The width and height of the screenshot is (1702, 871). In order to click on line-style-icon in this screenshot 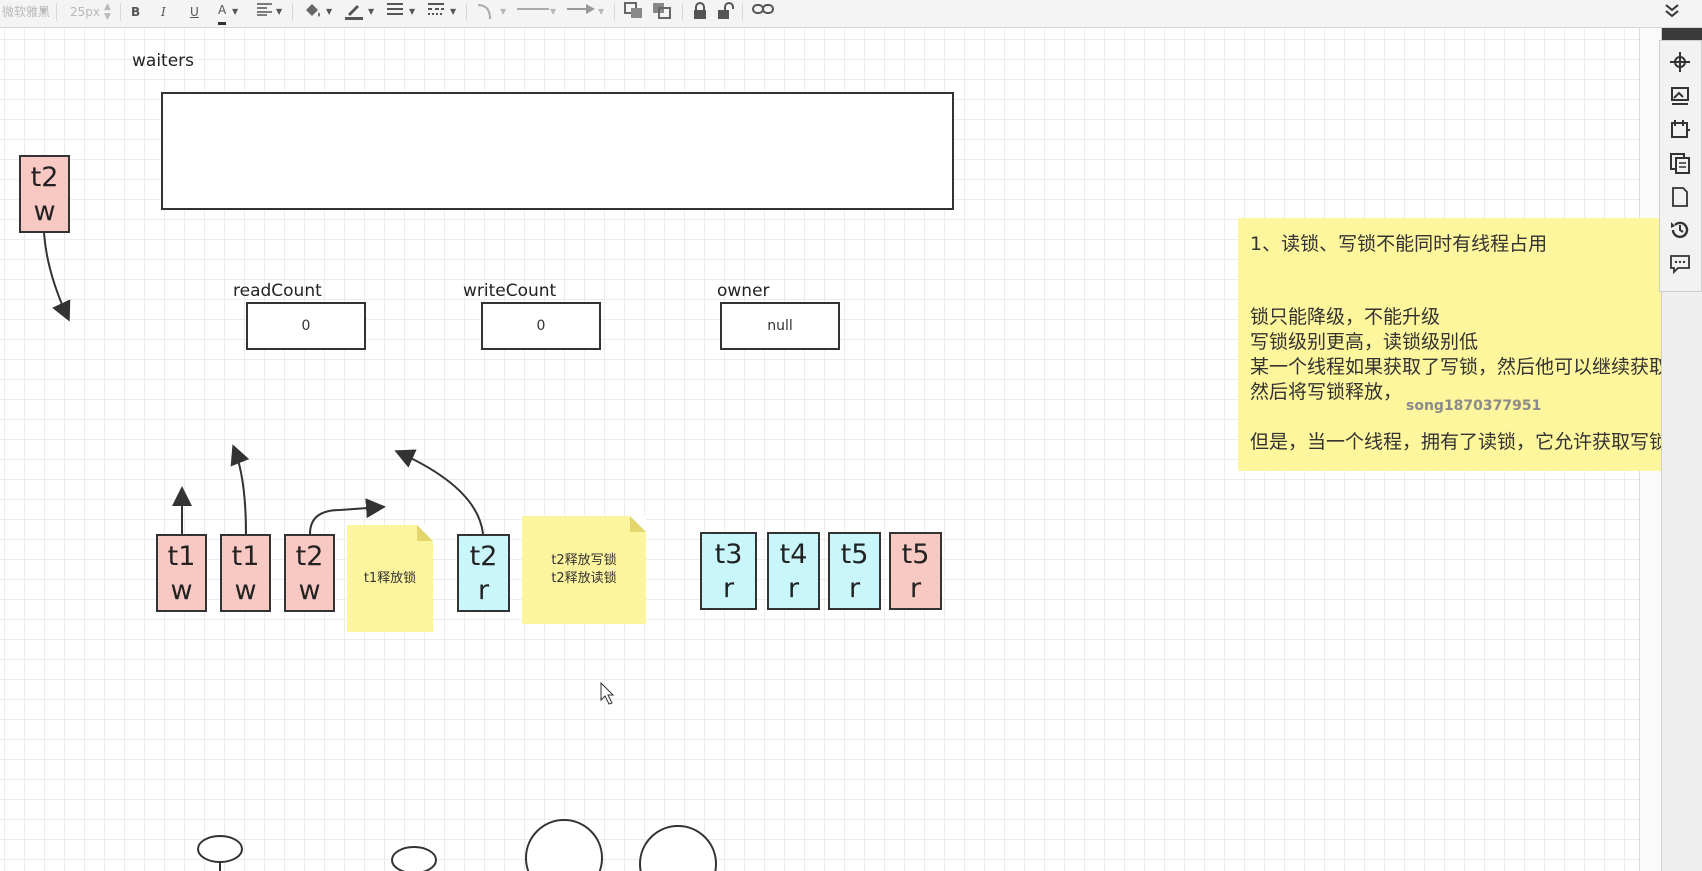, I will do `click(436, 12)`.